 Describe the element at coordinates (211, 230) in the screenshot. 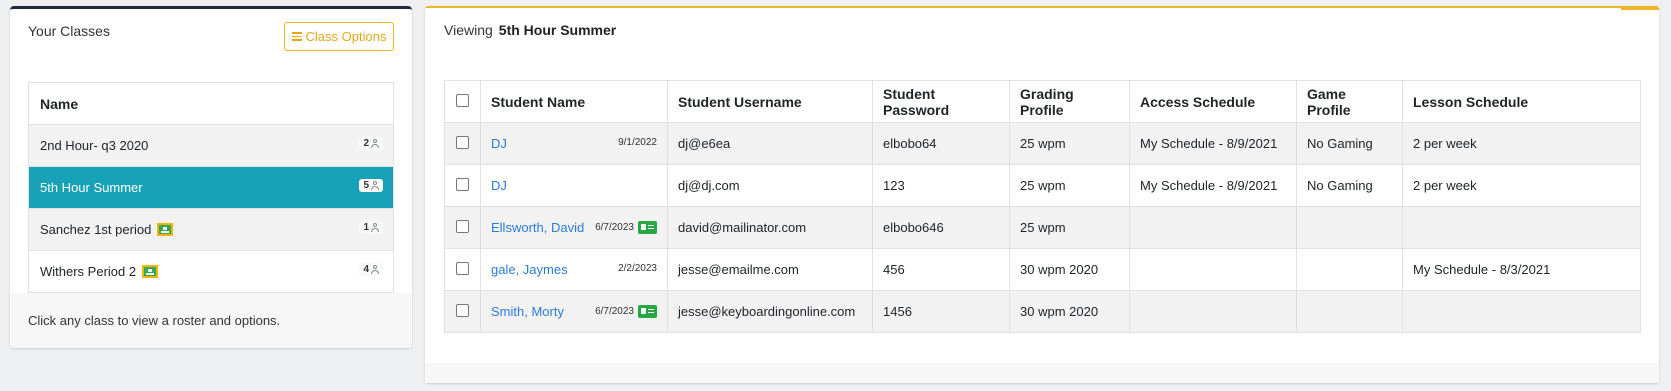

I see `class-item: Sanchez 1st period 1` at that location.